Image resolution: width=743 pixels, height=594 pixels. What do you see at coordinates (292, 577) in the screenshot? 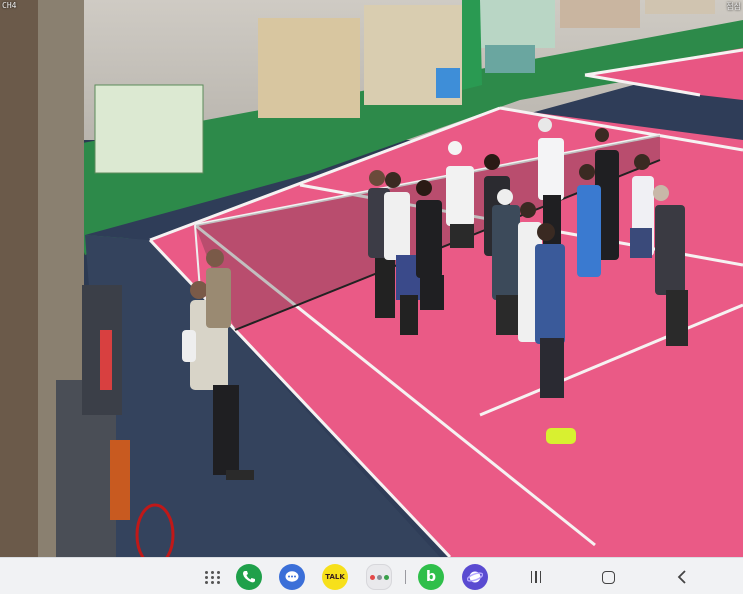
I see `messages-icon` at bounding box center [292, 577].